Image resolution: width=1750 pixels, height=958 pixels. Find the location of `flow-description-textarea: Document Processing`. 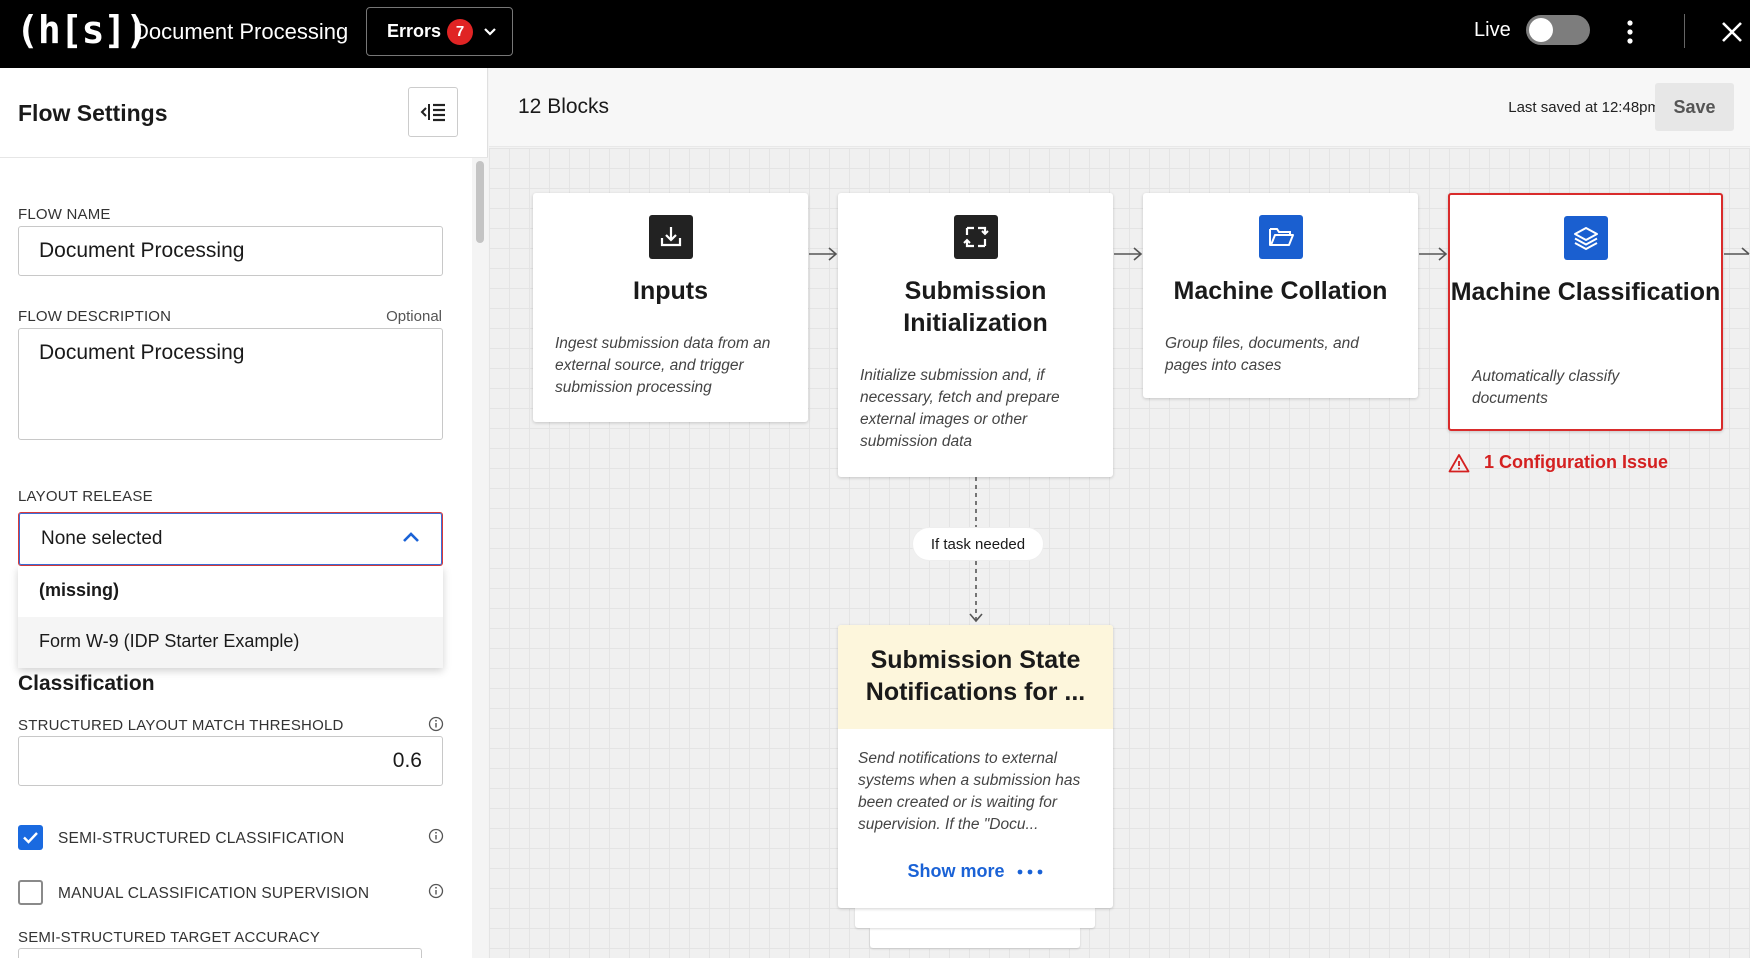

flow-description-textarea: Document Processing is located at coordinates (230, 384).